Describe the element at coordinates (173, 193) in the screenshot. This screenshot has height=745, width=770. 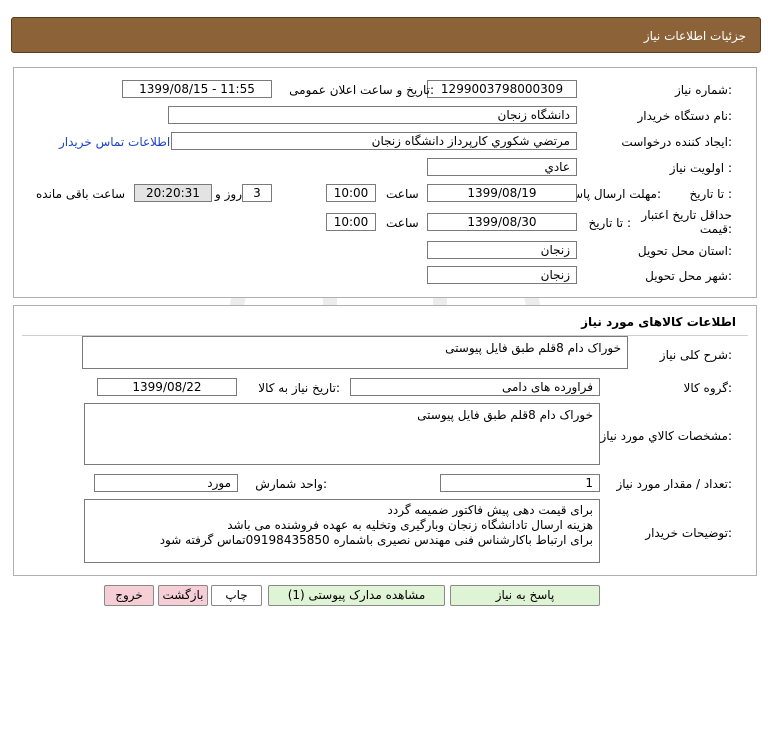
I see `remaining-time-field: 20:20:31` at that location.